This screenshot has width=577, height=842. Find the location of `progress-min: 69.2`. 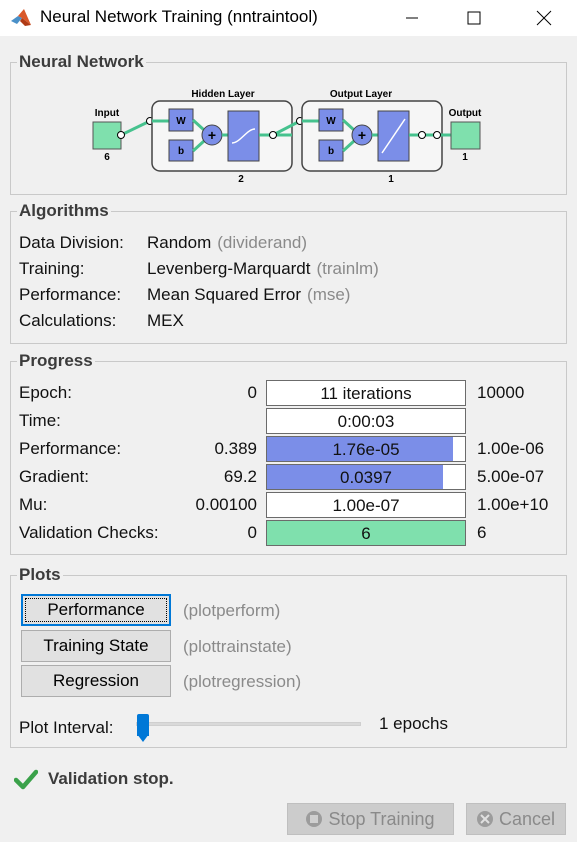

progress-min: 69.2 is located at coordinates (240, 476).